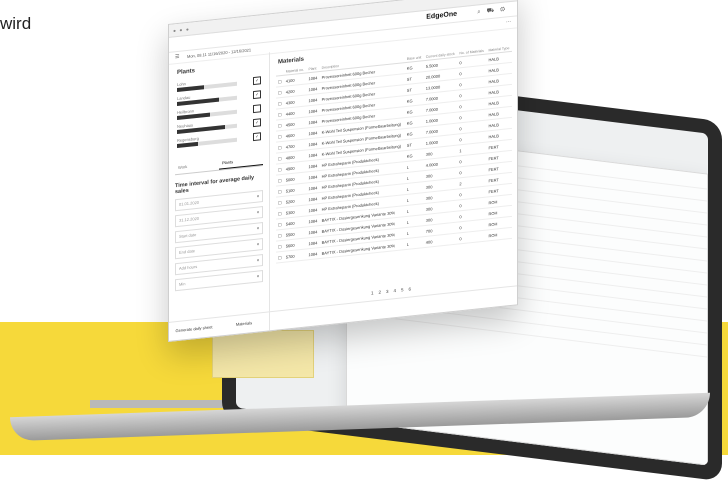  What do you see at coordinates (505, 9) in the screenshot?
I see `settings-icon: ⚙` at bounding box center [505, 9].